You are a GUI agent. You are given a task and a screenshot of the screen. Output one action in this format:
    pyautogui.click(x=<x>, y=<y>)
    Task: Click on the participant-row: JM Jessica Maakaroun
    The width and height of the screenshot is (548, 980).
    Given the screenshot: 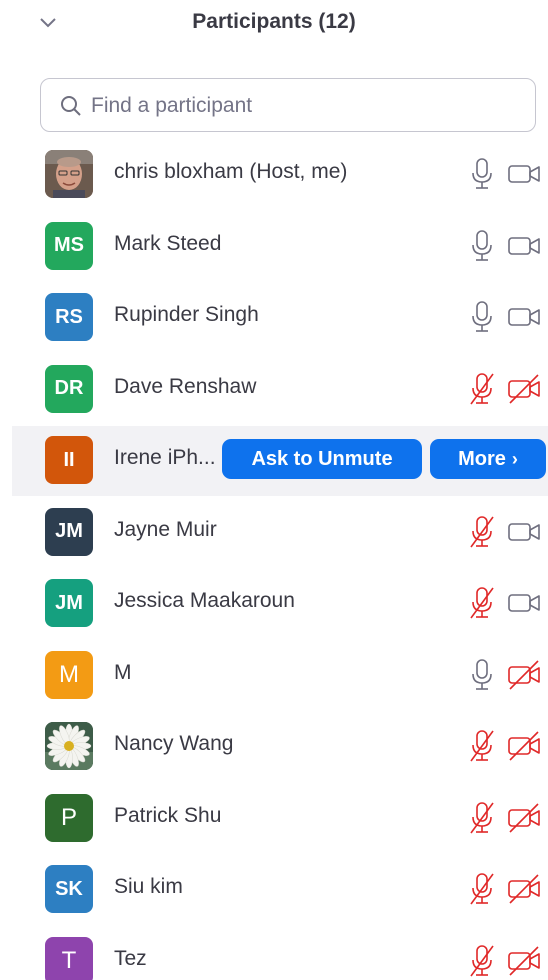 What is the action you would take?
    pyautogui.click(x=274, y=604)
    